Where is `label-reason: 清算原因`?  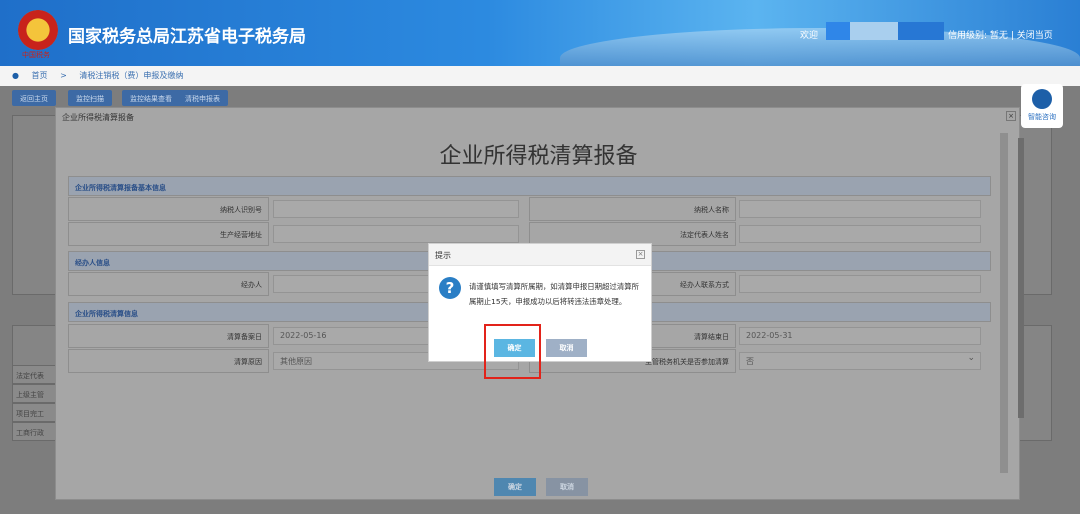
label-reason: 清算原因 is located at coordinates (168, 361).